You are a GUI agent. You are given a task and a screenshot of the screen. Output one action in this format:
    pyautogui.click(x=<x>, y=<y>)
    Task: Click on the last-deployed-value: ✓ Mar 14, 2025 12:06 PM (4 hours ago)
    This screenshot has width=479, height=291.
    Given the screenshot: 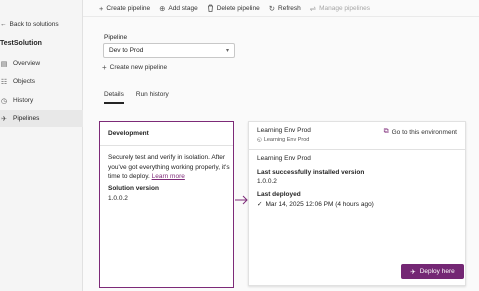 What is the action you would take?
    pyautogui.click(x=315, y=204)
    